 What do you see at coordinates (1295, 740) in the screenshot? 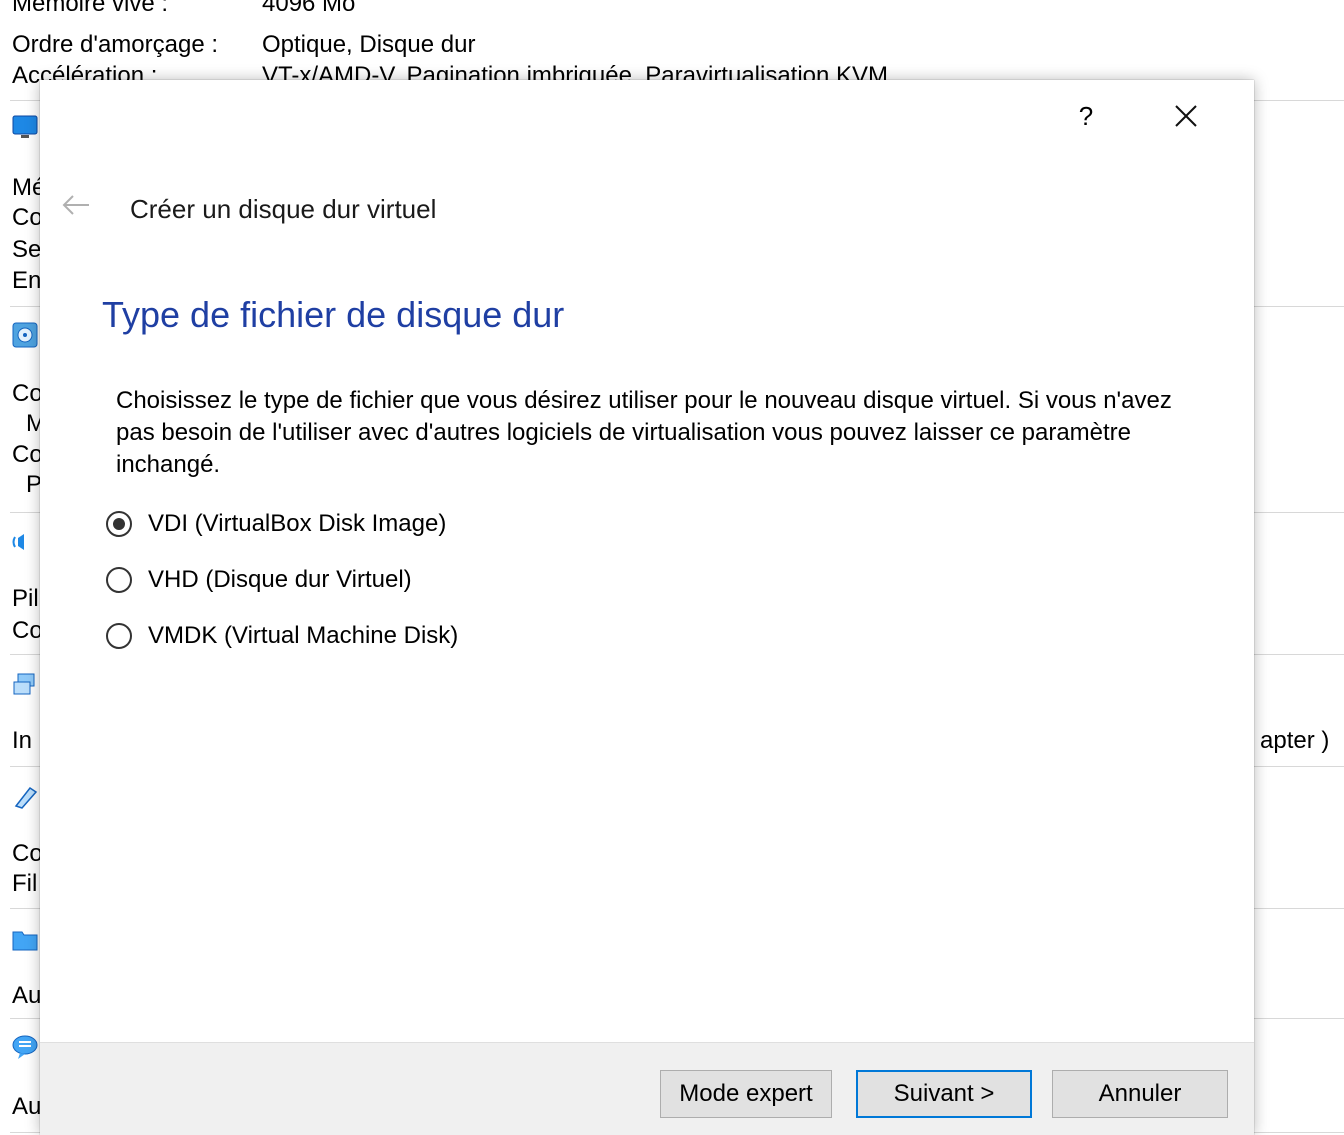
I see `bg-fragment: apter )` at bounding box center [1295, 740].